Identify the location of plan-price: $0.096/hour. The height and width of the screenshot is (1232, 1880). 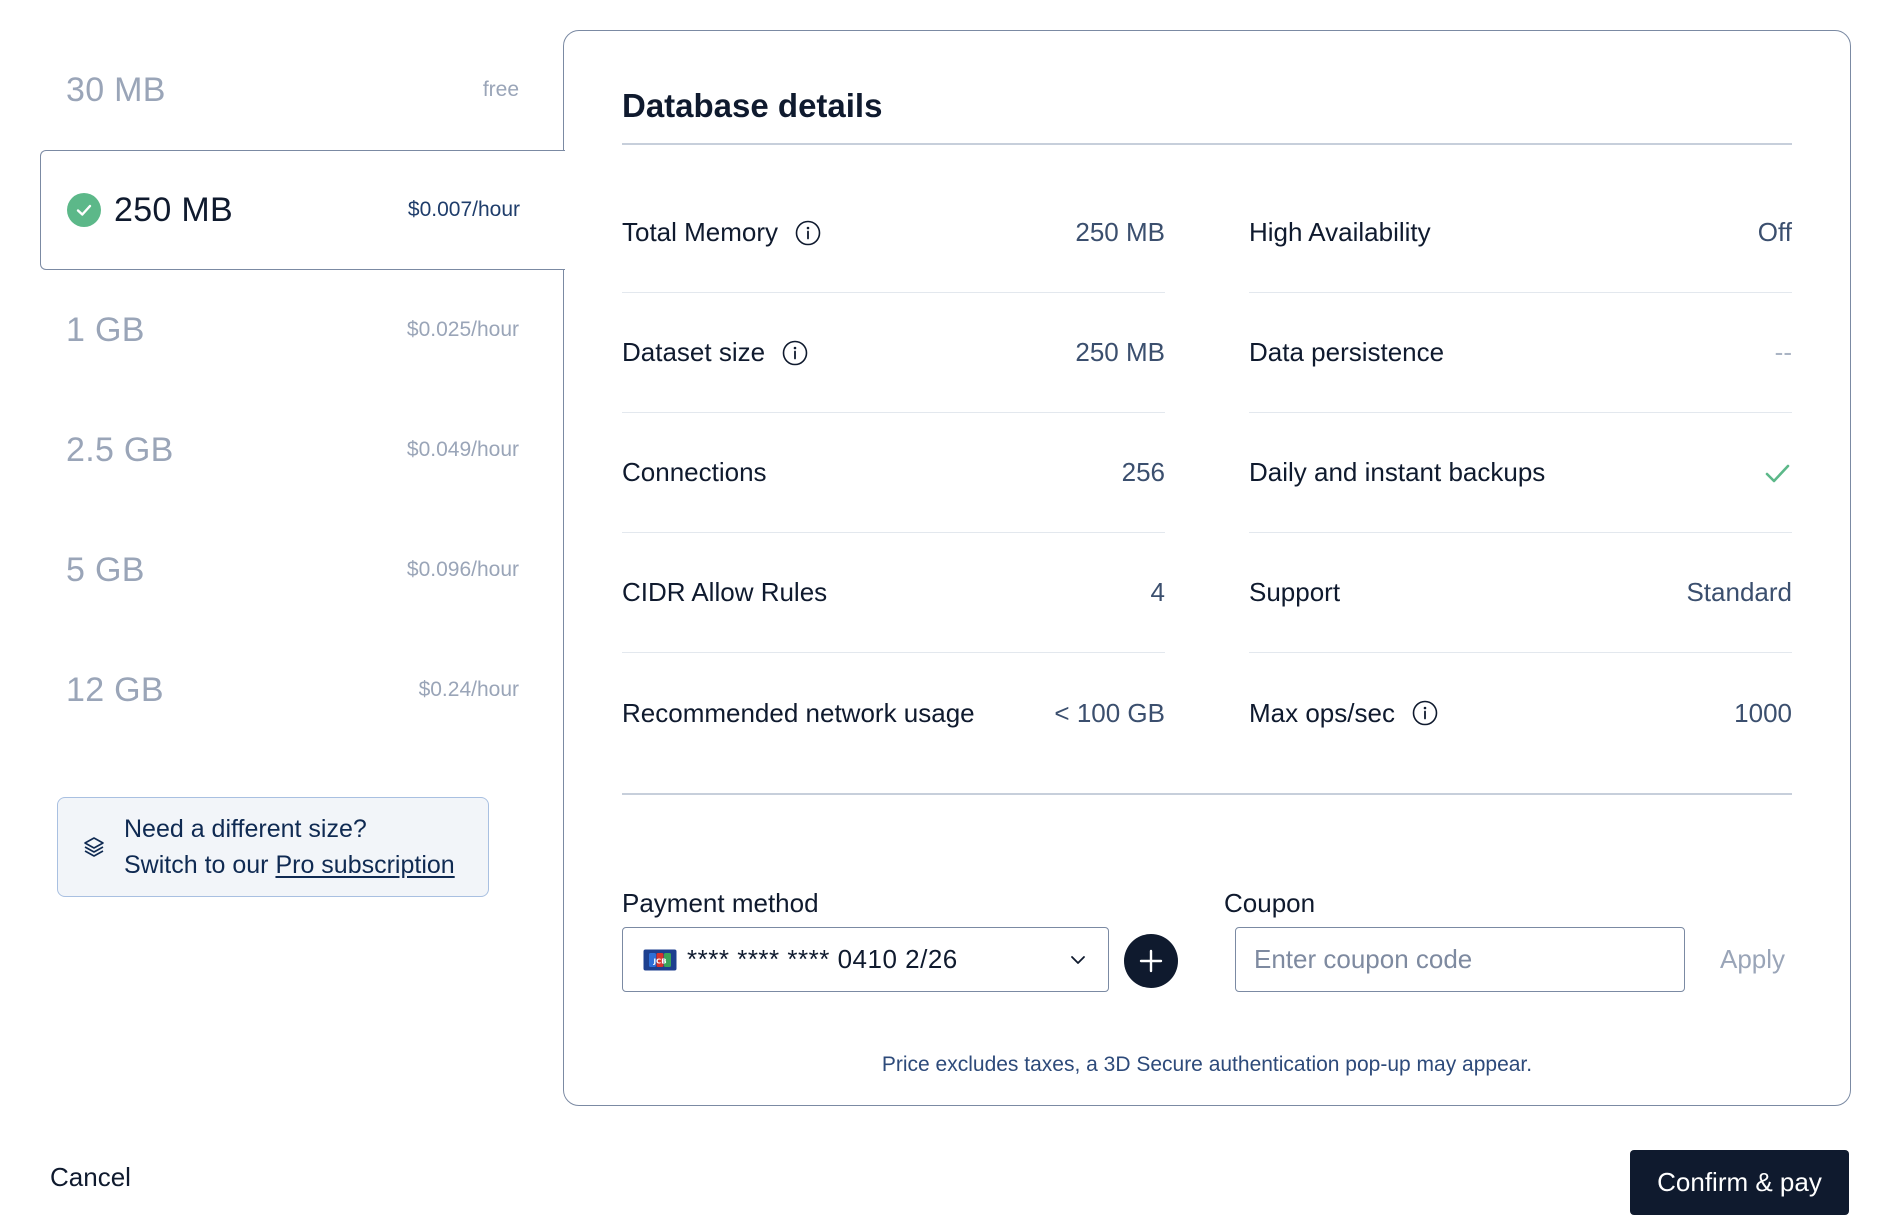
(462, 569).